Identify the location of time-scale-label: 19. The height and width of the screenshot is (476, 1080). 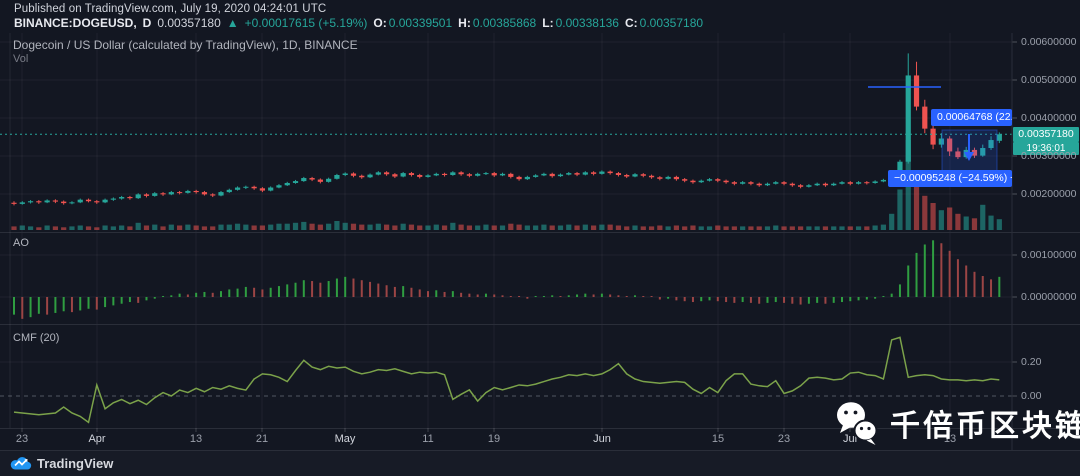
(494, 439).